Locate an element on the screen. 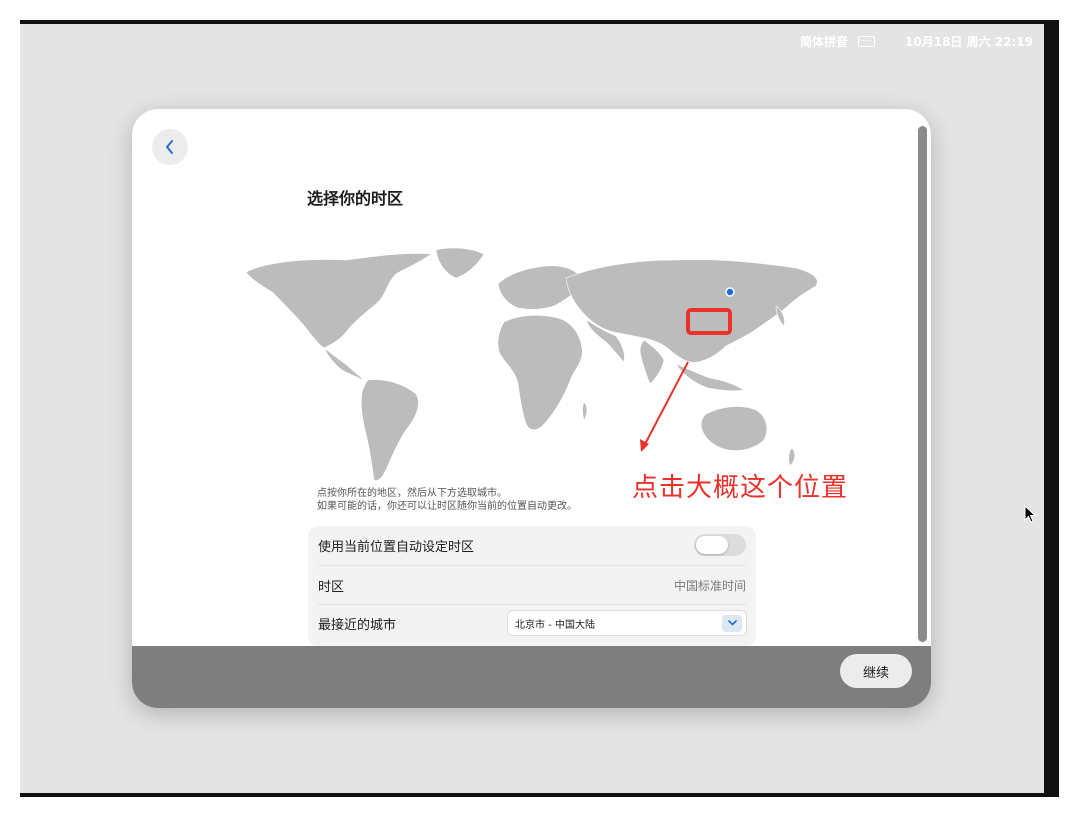 This screenshot has width=1078, height=817. menu-bar-status: 简体拼音 10月18日 周六 22:19 is located at coordinates (916, 41).